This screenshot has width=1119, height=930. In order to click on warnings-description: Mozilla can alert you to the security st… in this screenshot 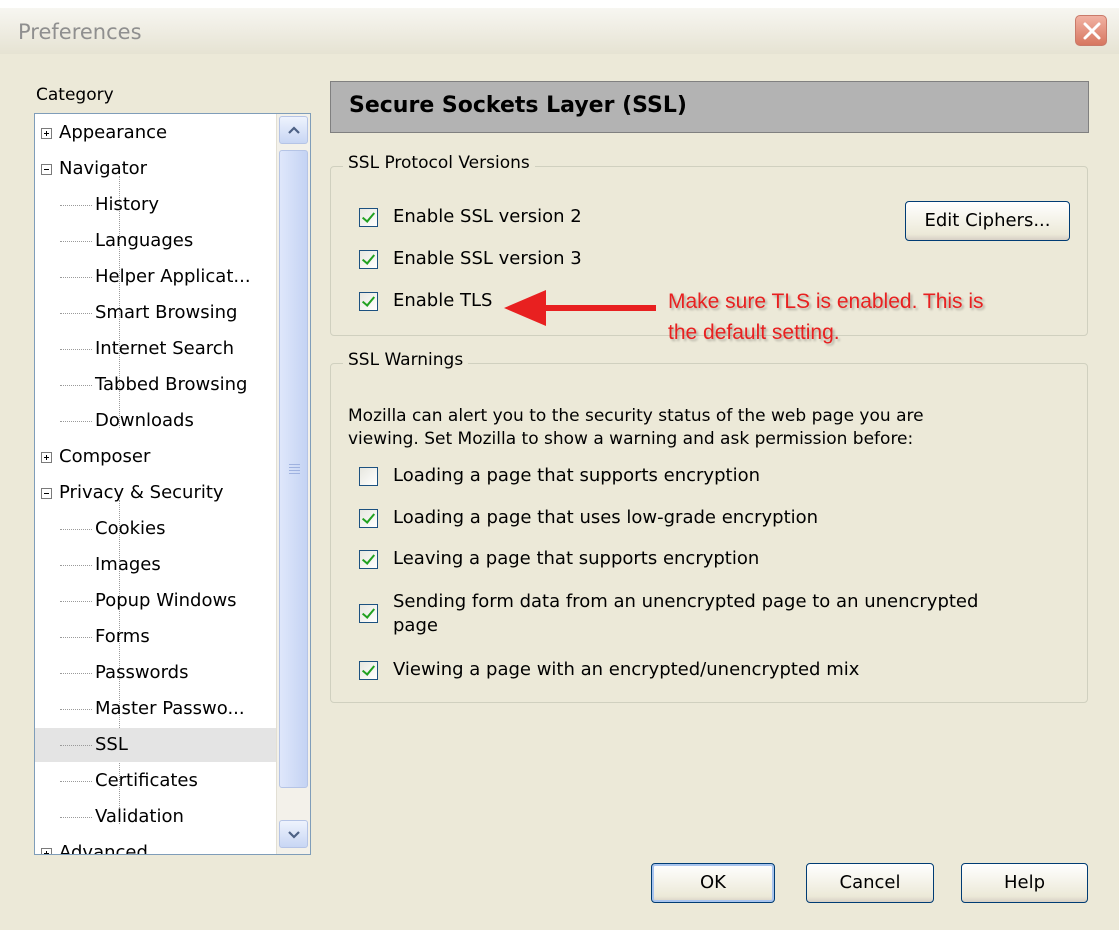, I will do `click(636, 427)`.